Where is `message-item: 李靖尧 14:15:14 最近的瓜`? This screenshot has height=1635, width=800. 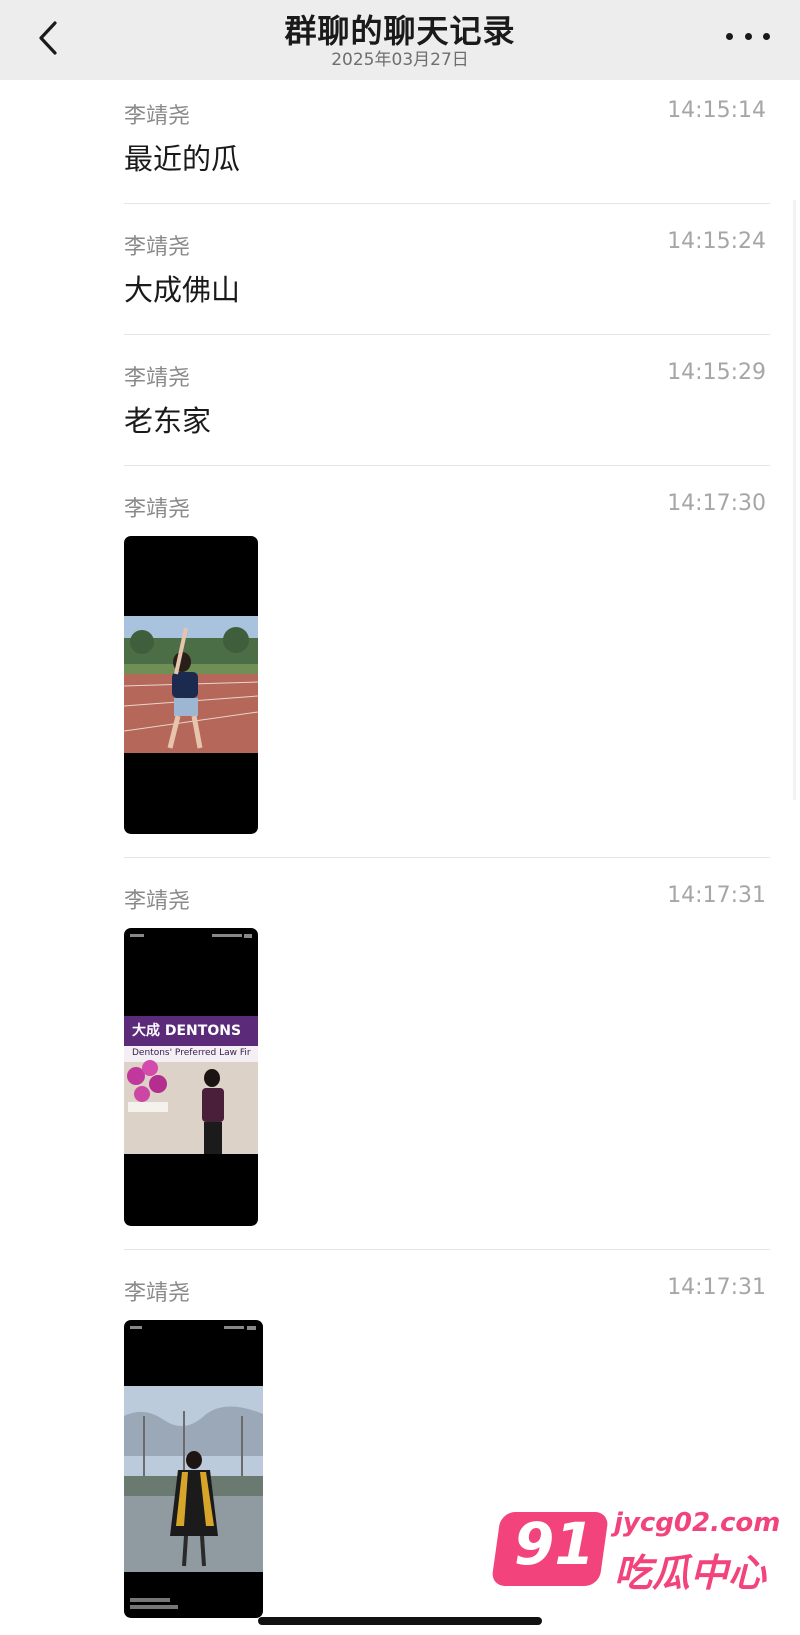
message-item: 李靖尧 14:15:14 最近的瓜 is located at coordinates (446, 137).